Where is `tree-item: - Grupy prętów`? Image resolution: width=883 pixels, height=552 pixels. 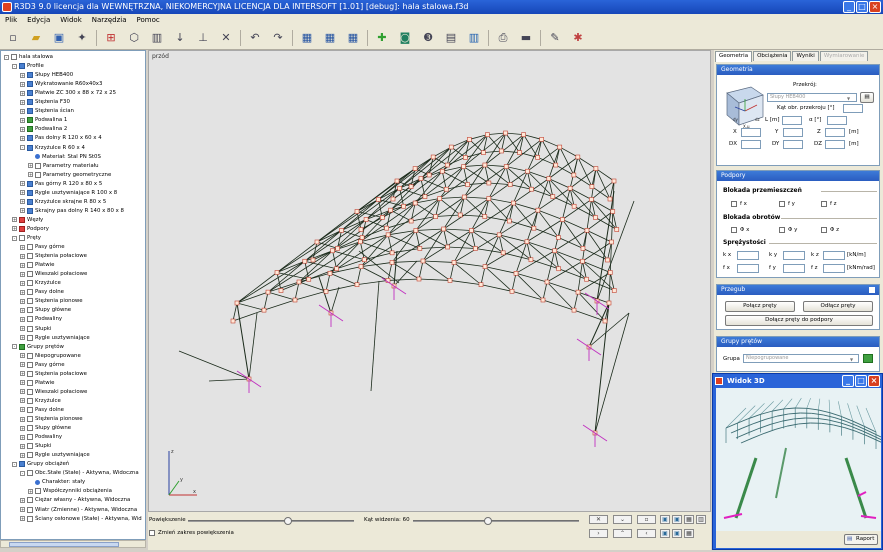
tree-item: - Grupy prętów is located at coordinates (38, 347).